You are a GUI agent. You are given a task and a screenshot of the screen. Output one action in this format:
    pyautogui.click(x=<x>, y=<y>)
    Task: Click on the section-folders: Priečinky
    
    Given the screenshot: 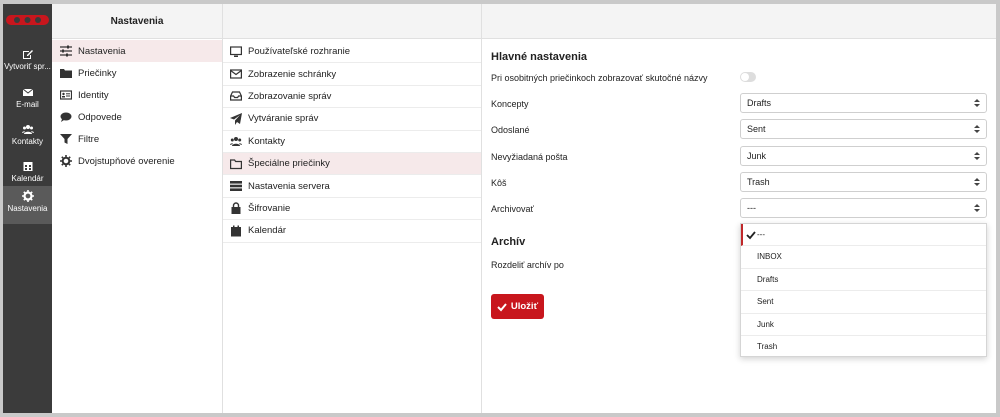 What is the action you would take?
    pyautogui.click(x=137, y=73)
    